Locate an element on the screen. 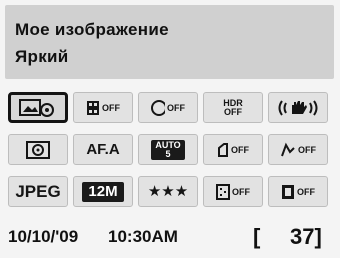 The height and width of the screenshot is (258, 340). tile-file-format: JPEG is located at coordinates (38, 191).